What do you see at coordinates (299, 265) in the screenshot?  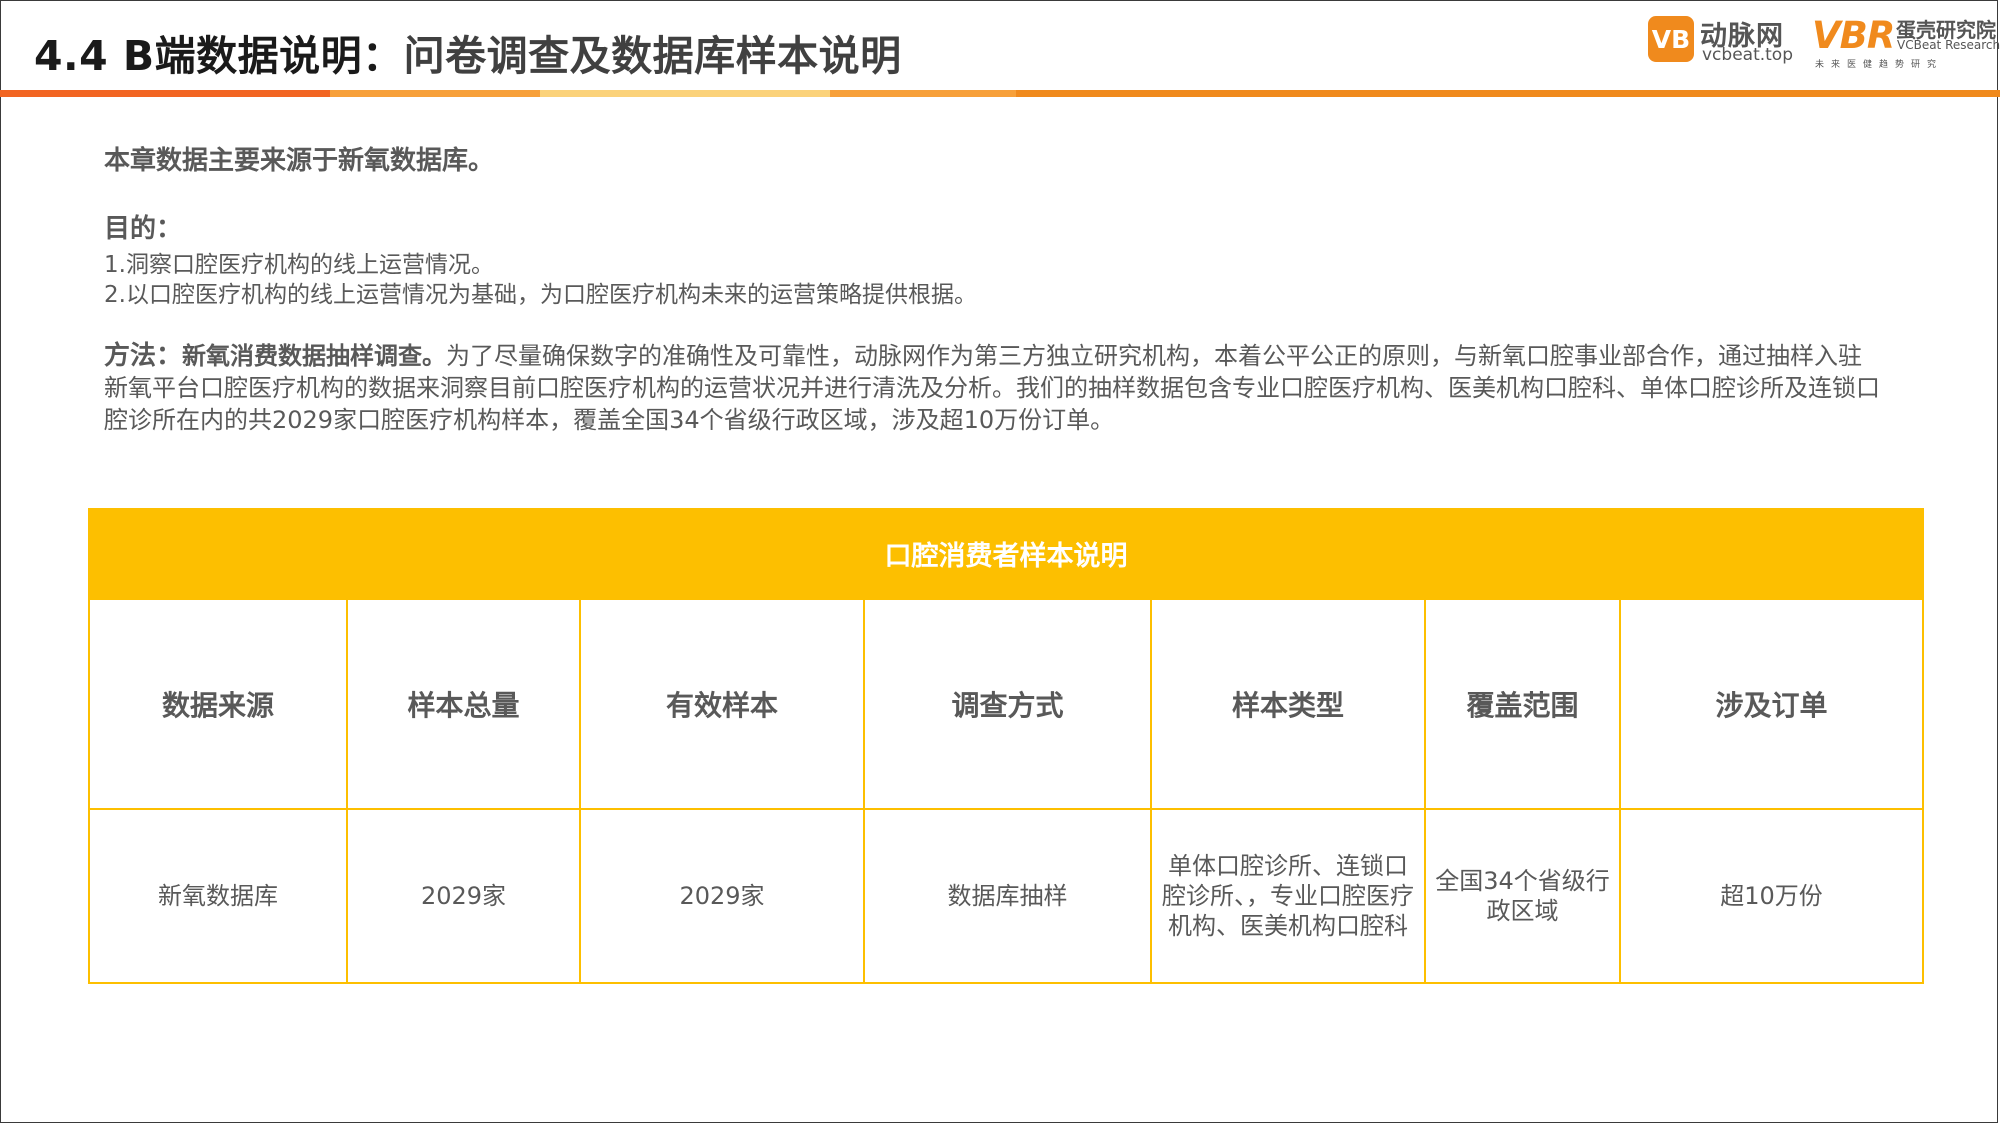 I see `purpose-item: 1.洞察口腔医疗机构的线上运营情况。` at bounding box center [299, 265].